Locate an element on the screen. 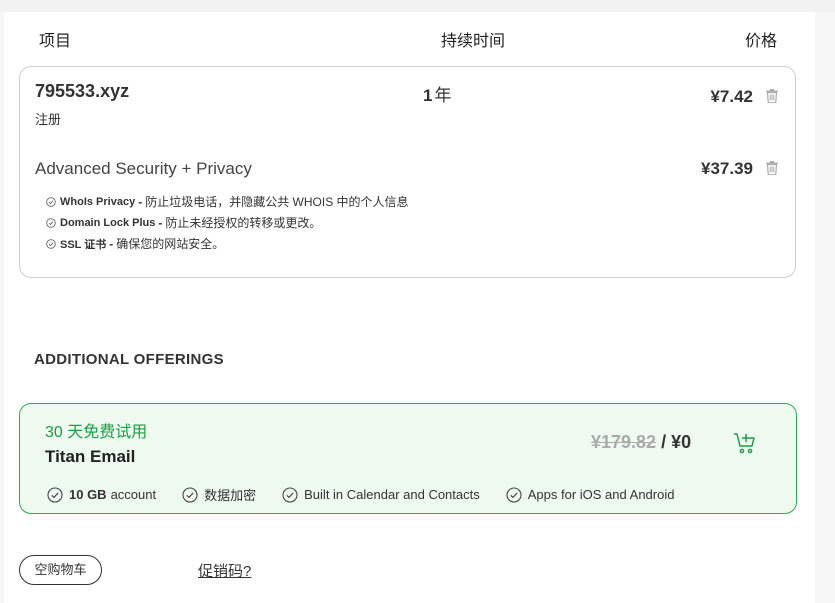 This screenshot has height=603, width=835. offer-feature-text: account is located at coordinates (133, 494).